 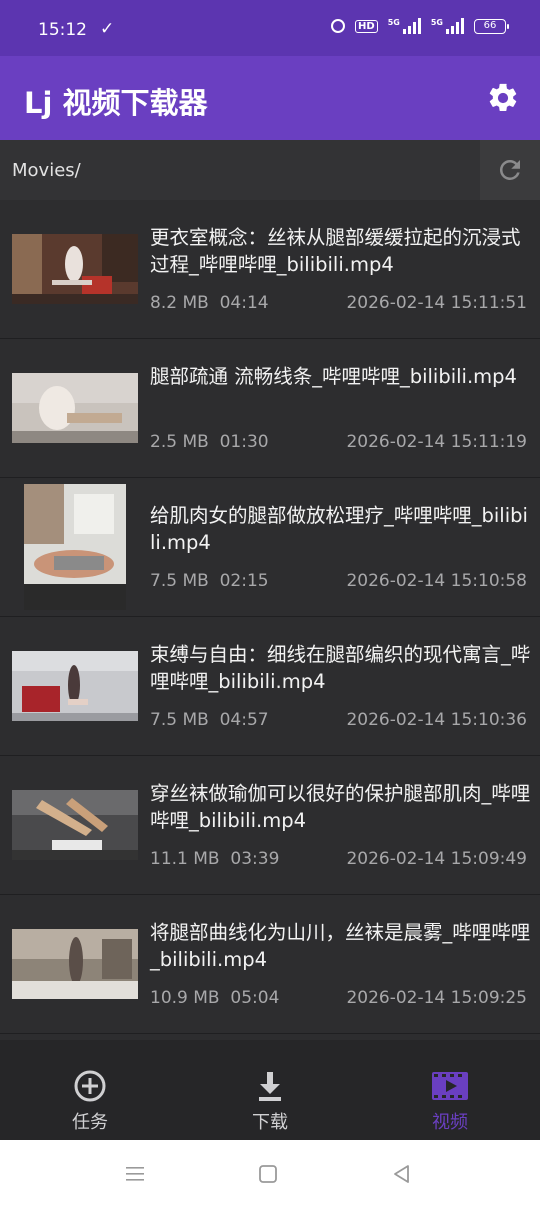 I want to click on nav-tab-videos: 视频, so click(x=450, y=1090).